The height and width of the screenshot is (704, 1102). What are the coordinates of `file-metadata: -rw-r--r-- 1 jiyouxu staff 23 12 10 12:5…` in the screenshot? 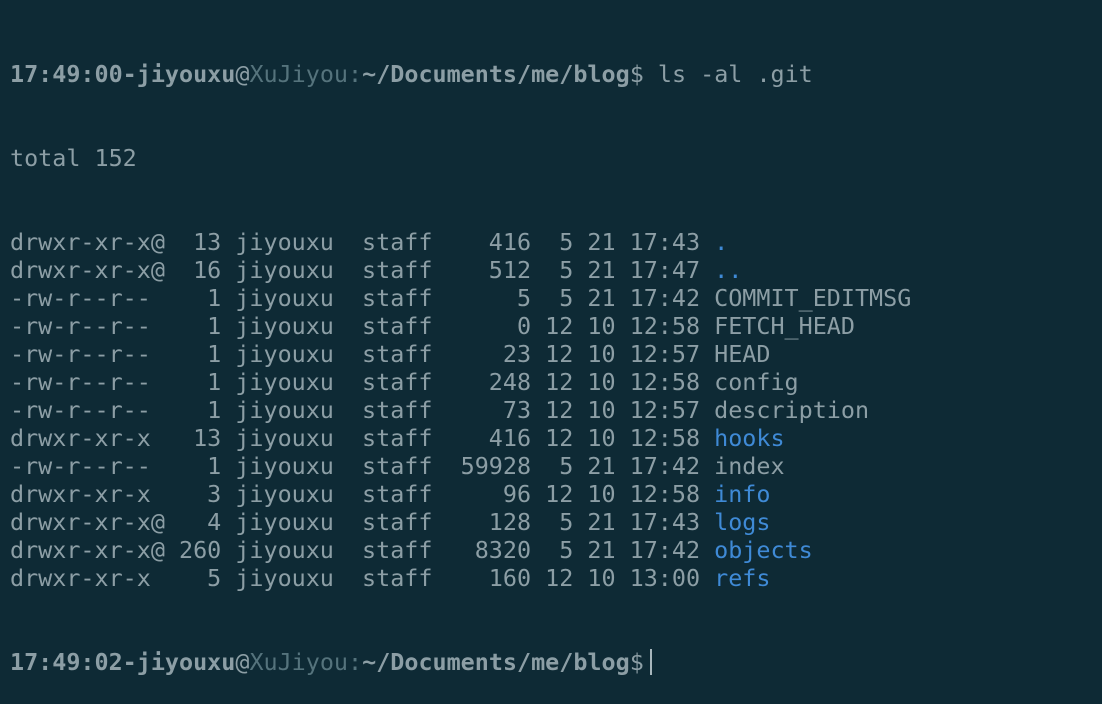 It's located at (362, 354).